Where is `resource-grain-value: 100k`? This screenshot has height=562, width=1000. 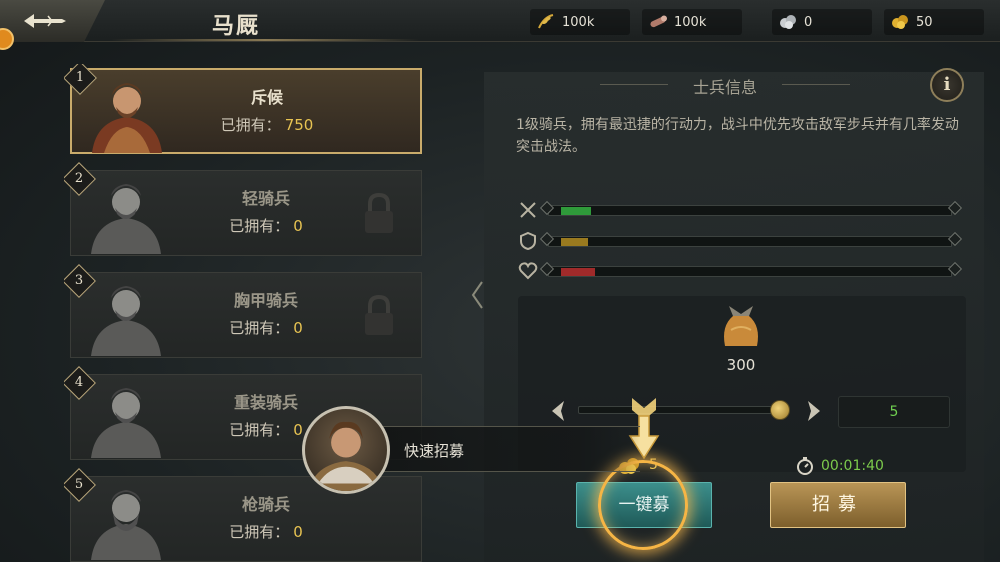 resource-grain-value: 100k is located at coordinates (578, 22).